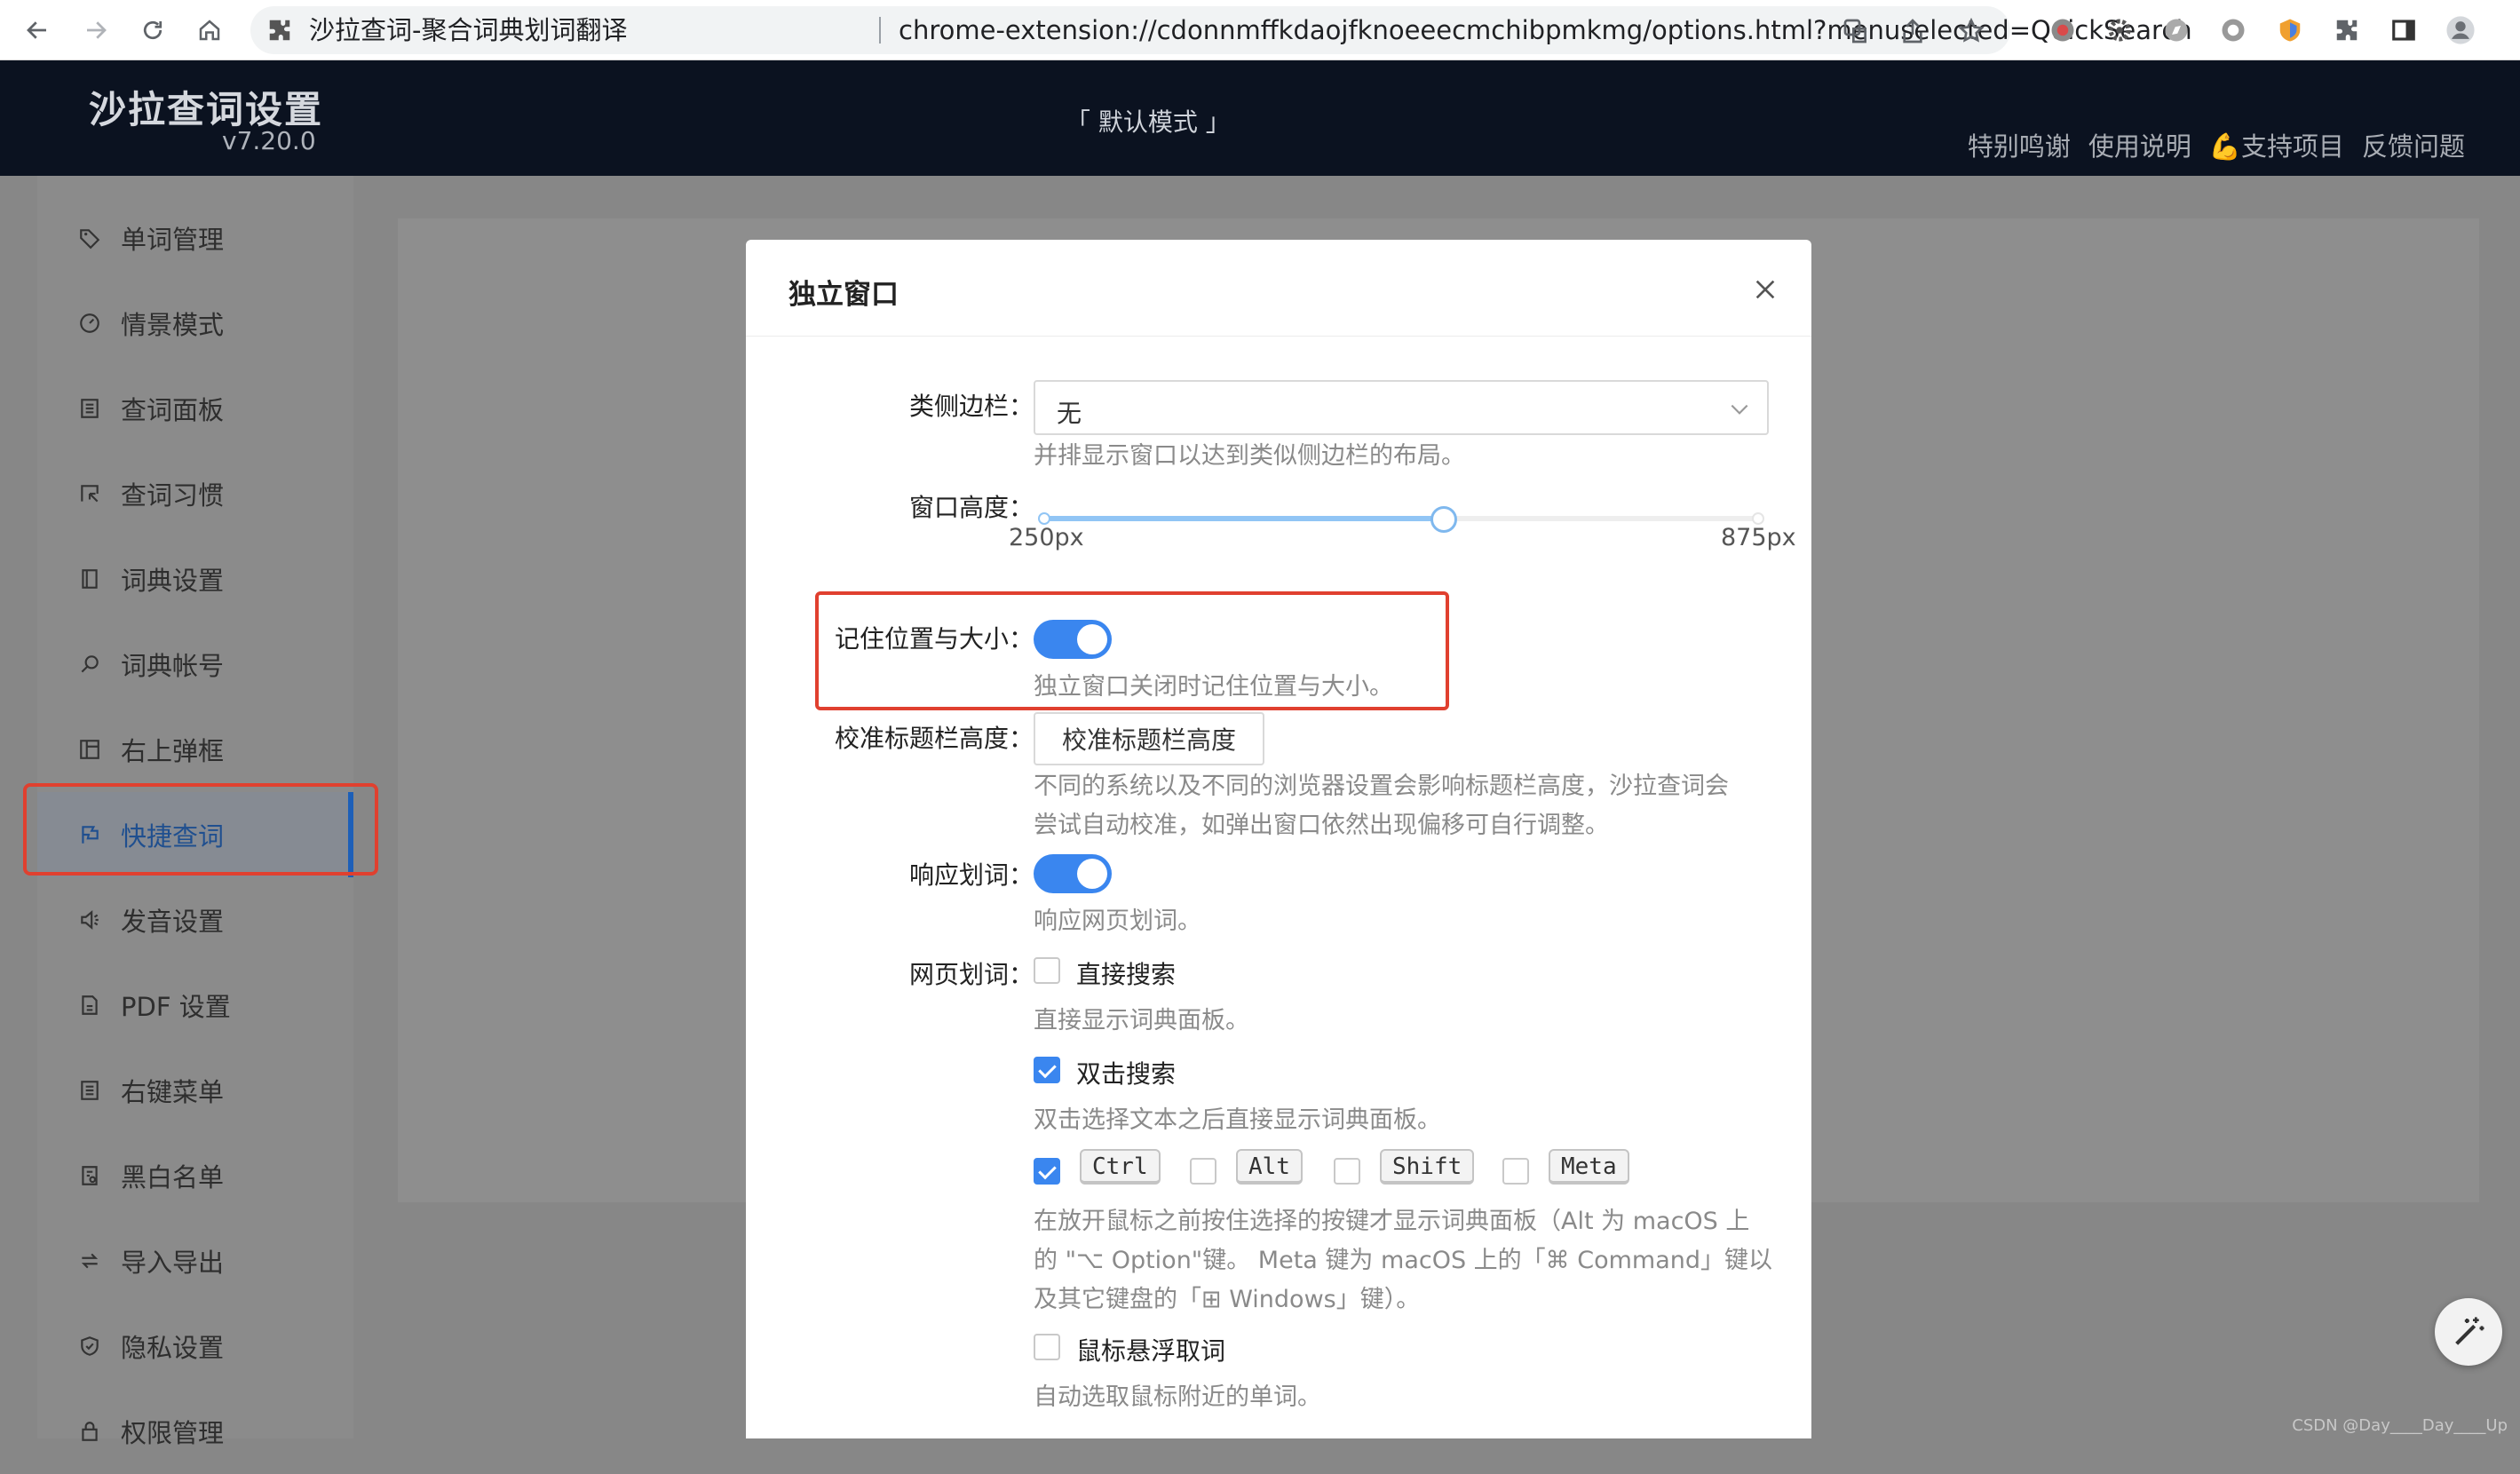 The image size is (2520, 1474). Describe the element at coordinates (1148, 121) in the screenshot. I see `profile-mode: 「 默认模式 」` at that location.